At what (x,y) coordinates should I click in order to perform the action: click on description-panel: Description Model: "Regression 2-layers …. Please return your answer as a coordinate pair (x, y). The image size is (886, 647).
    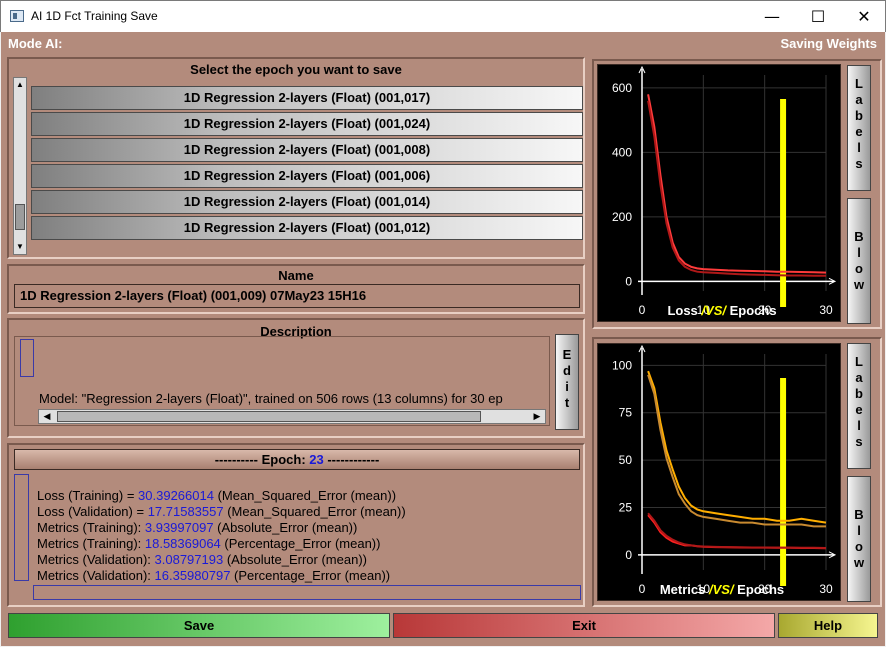
    Looking at the image, I should click on (296, 378).